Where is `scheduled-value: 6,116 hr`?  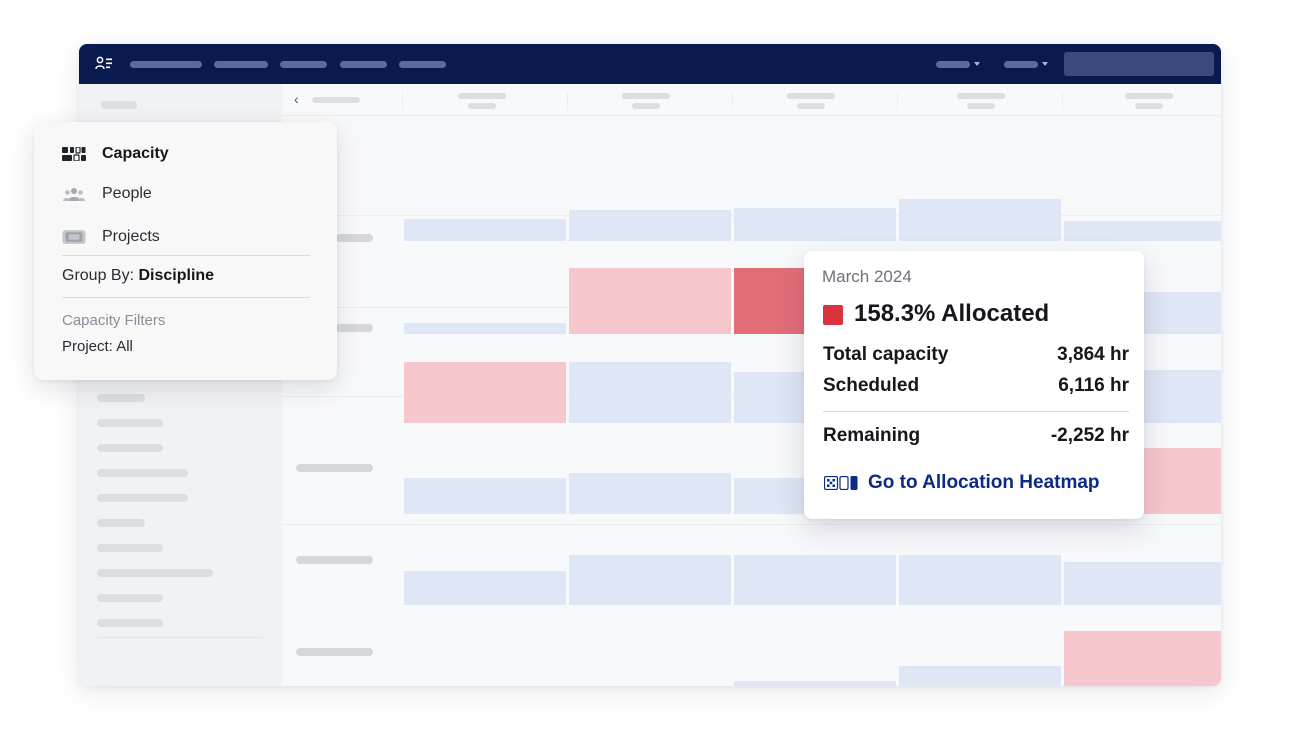
scheduled-value: 6,116 hr is located at coordinates (1093, 385).